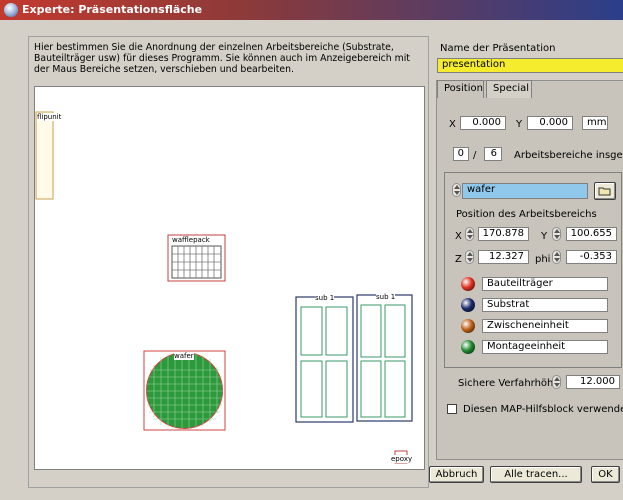  What do you see at coordinates (386, 297) in the screenshot?
I see `sub1b-label: sub 1` at bounding box center [386, 297].